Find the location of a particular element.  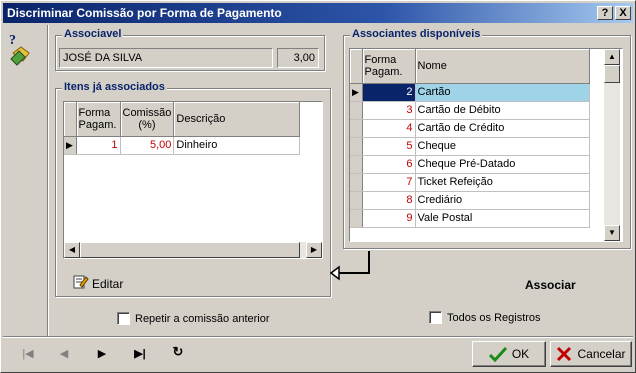

editar-label: Editar is located at coordinates (108, 283).